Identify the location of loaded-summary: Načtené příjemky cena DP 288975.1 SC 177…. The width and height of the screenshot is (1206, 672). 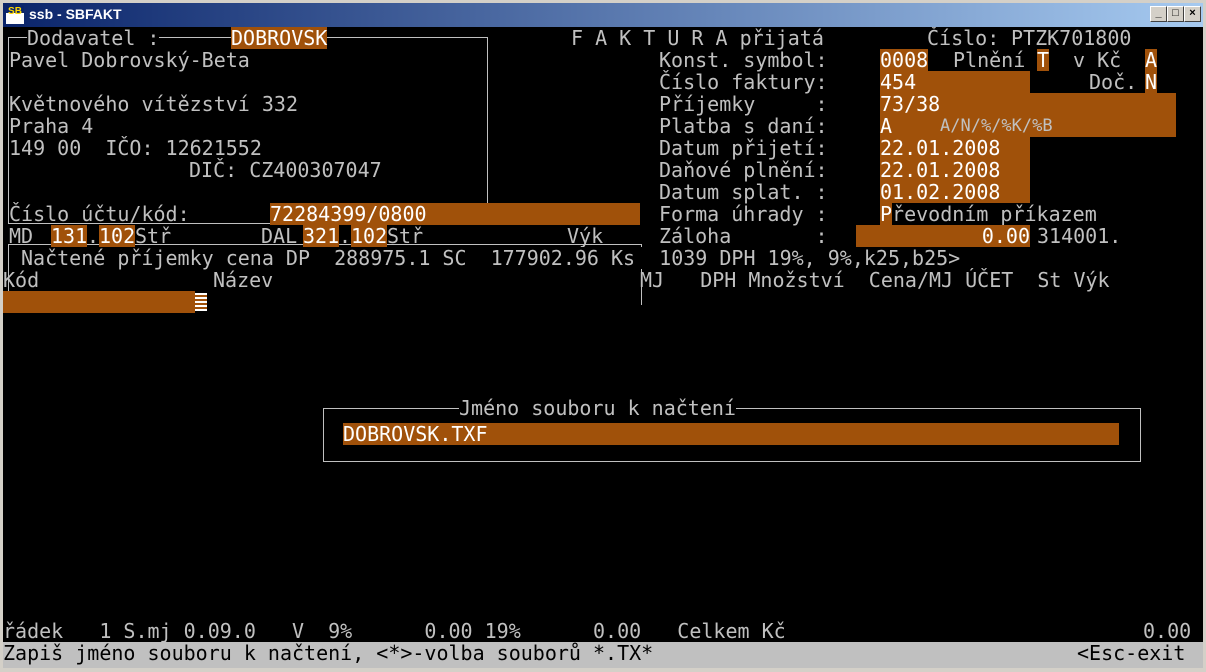
(491, 258).